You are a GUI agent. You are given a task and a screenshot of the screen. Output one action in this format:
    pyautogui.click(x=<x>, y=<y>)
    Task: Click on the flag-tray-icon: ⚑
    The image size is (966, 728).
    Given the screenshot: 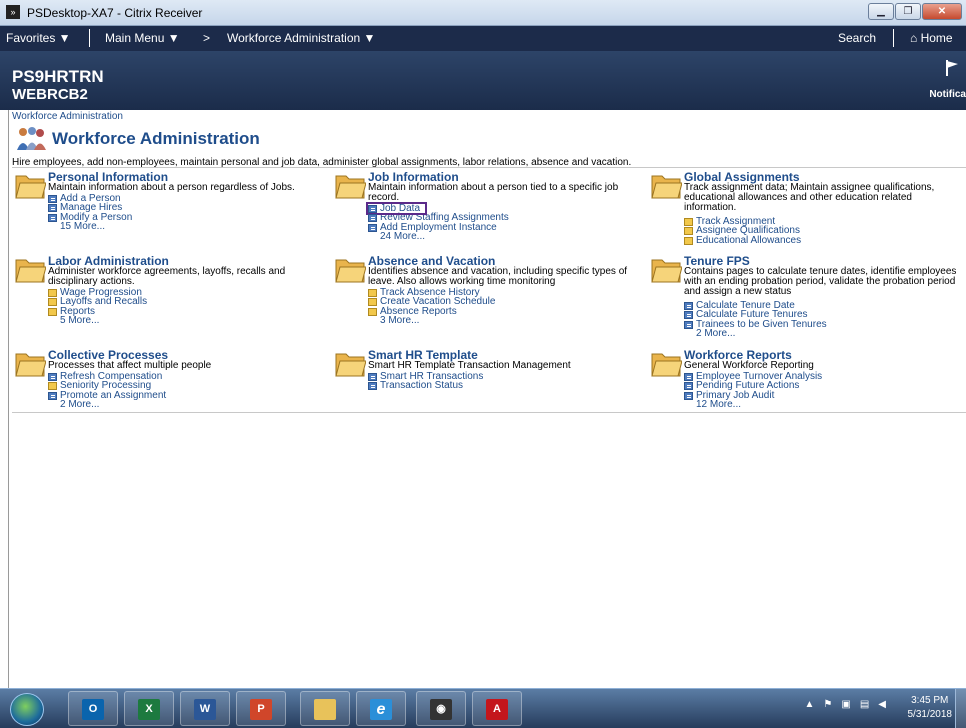 What is the action you would take?
    pyautogui.click(x=827, y=704)
    